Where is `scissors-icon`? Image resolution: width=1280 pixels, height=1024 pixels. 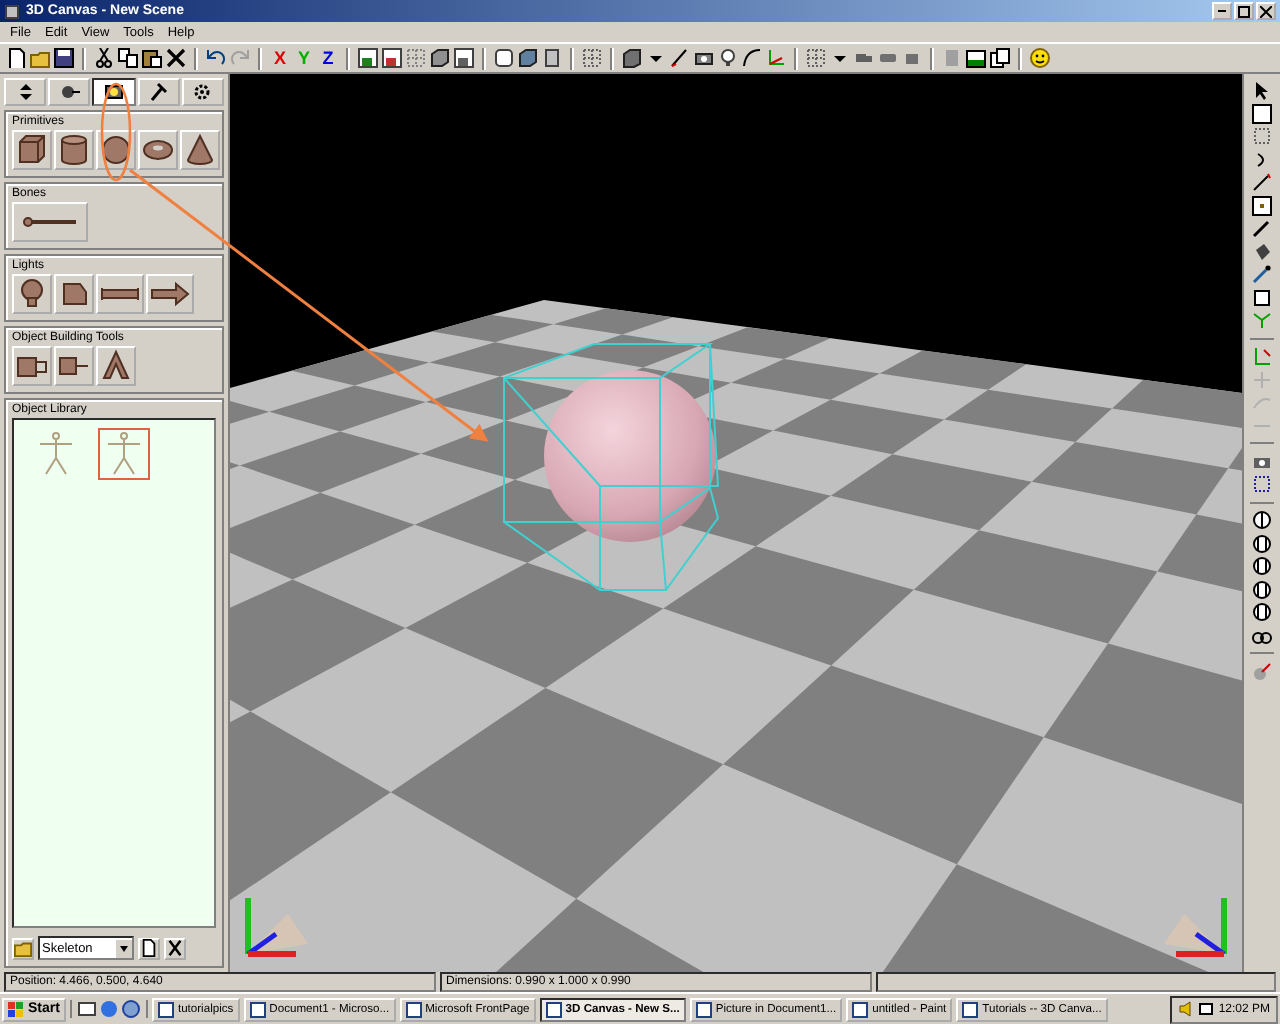 scissors-icon is located at coordinates (104, 58).